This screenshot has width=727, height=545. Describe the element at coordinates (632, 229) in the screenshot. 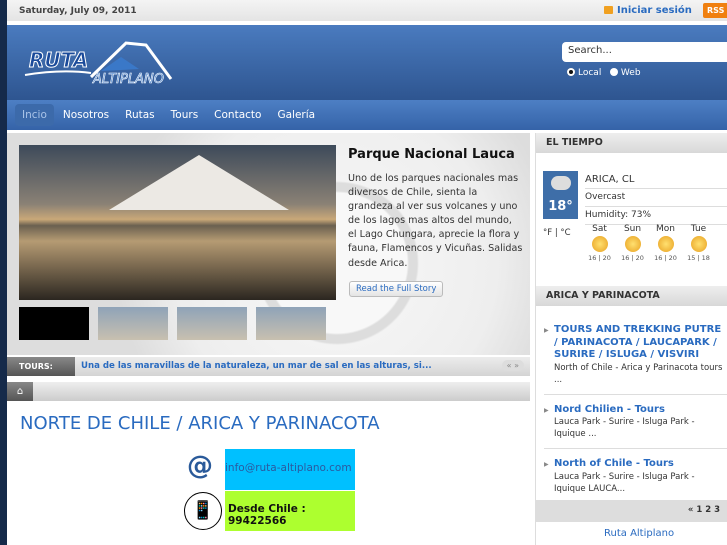

I see `day-name: Sun` at that location.